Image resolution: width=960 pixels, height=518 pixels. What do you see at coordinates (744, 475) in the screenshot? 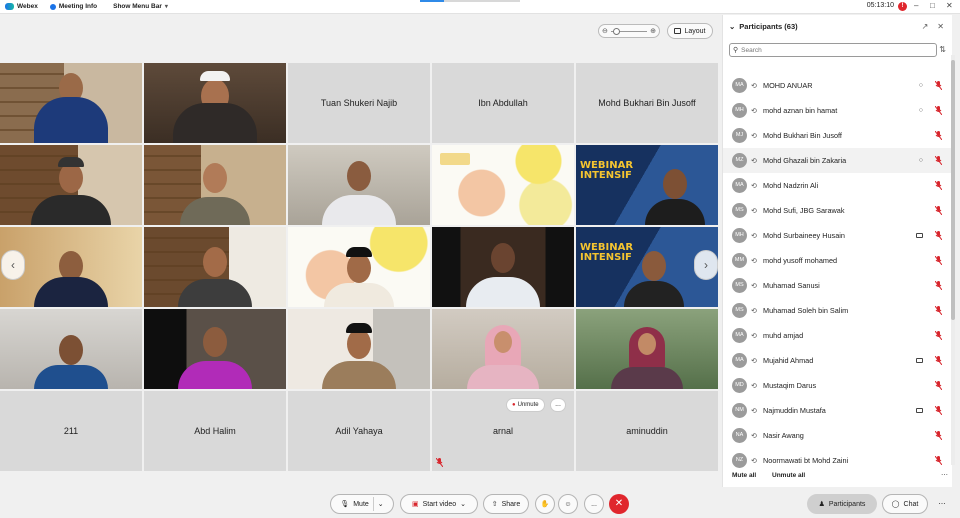
I see `mute-all-button: Mute all` at bounding box center [744, 475].